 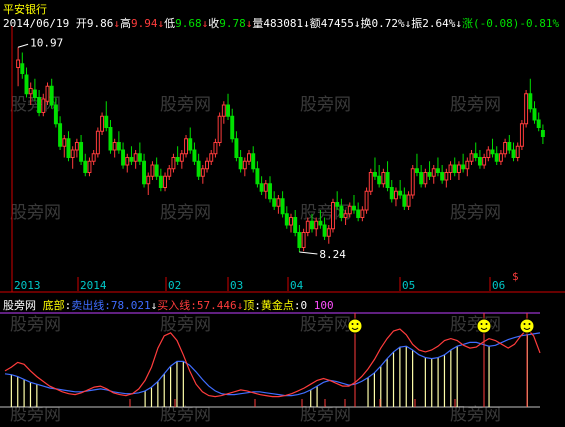 I want to click on bottom-label: 底部, so click(x=53, y=305).